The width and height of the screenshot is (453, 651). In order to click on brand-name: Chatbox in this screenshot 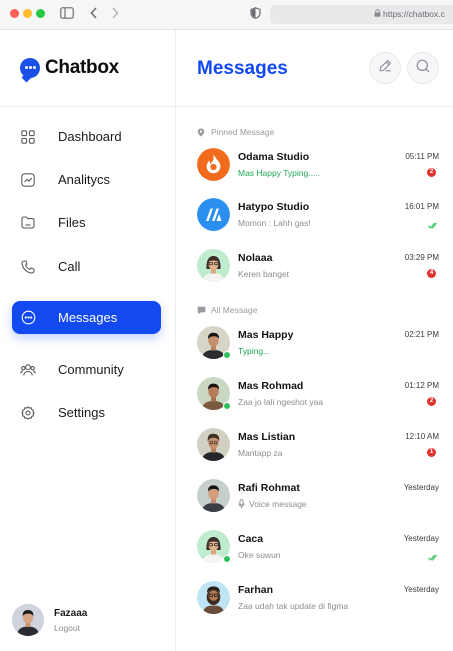, I will do `click(82, 67)`.